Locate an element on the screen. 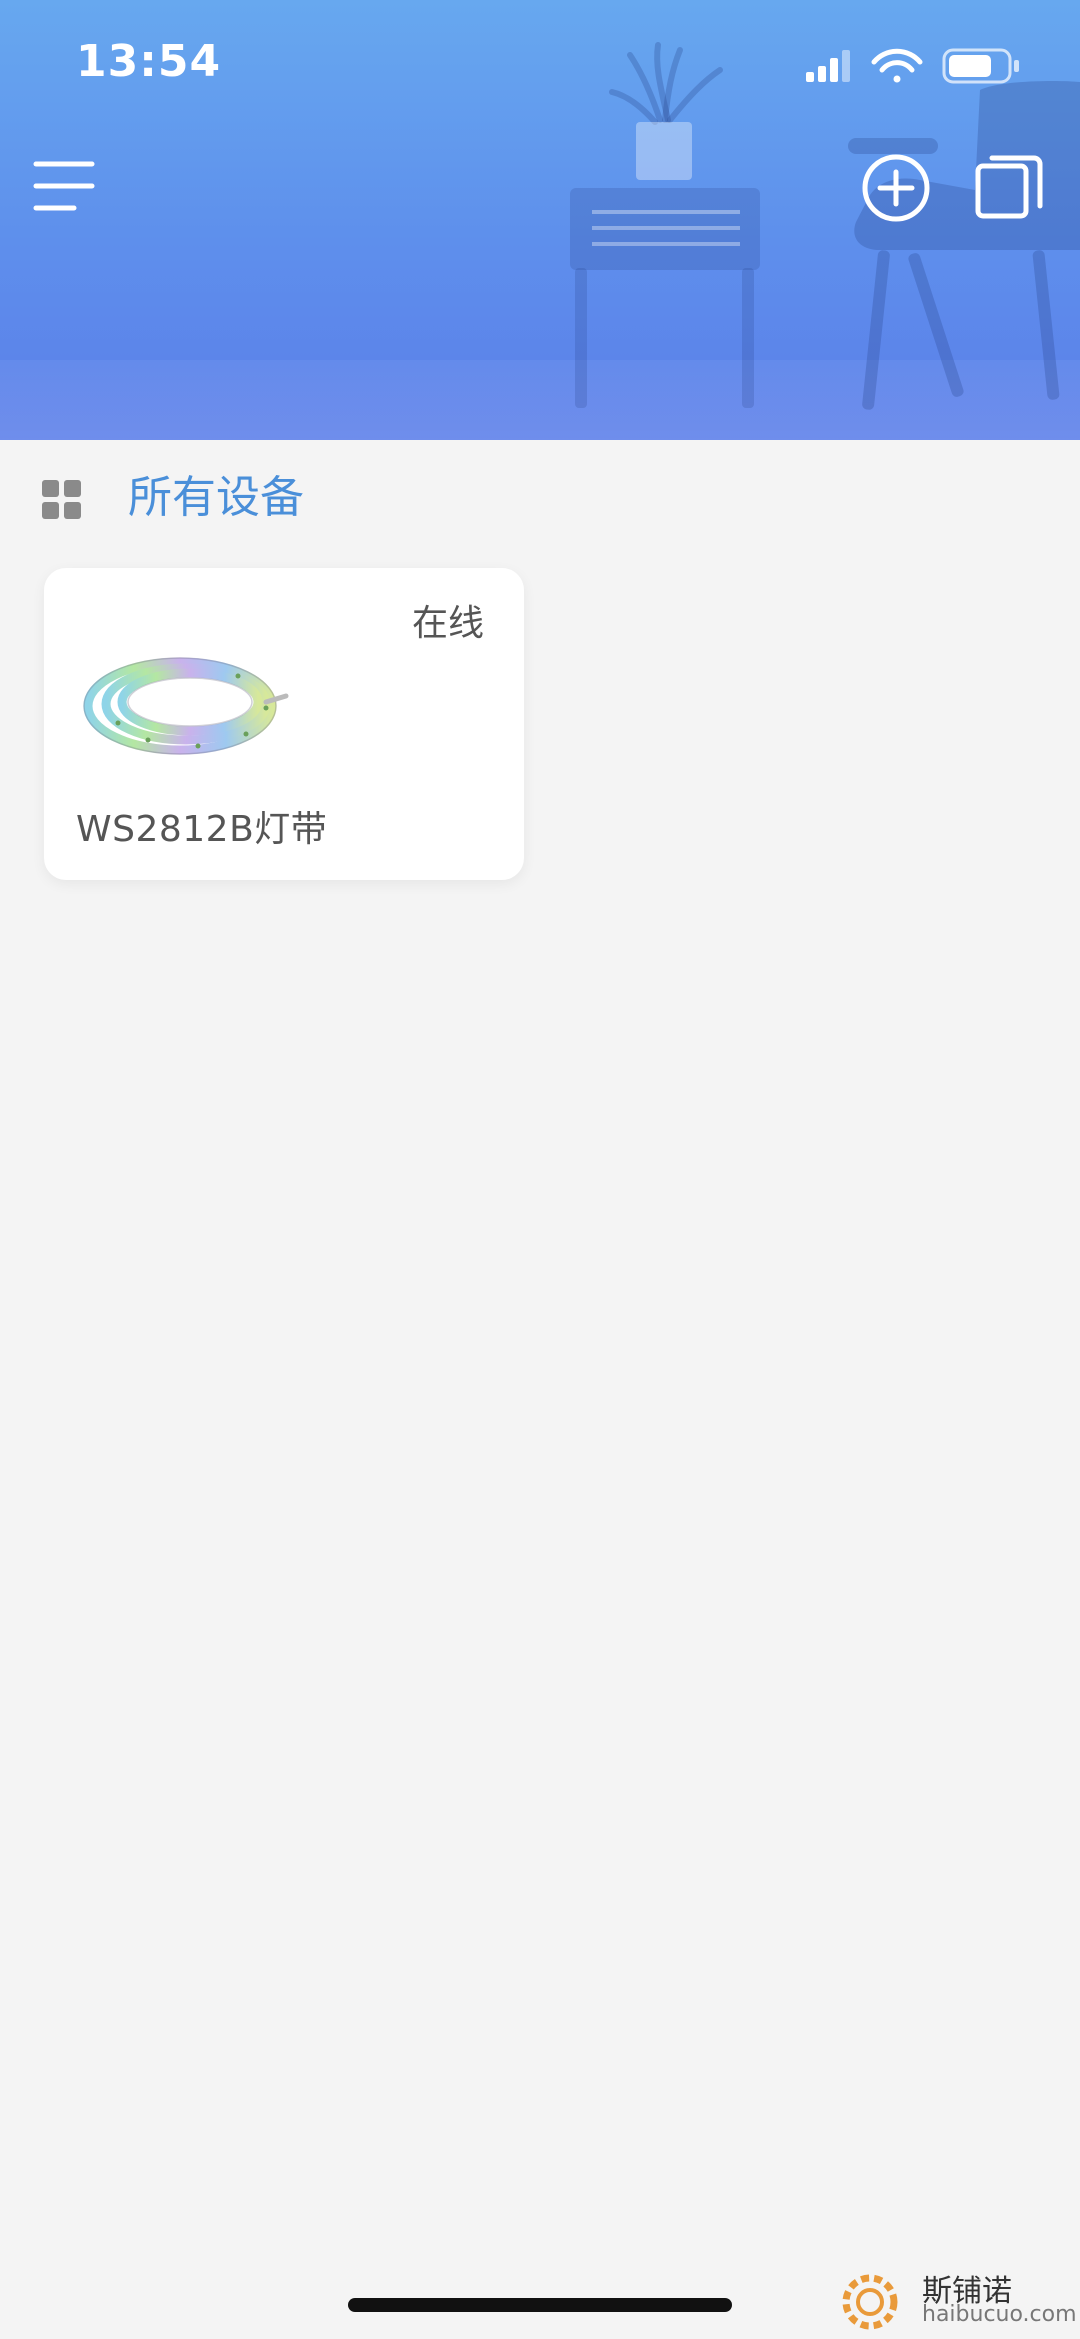  section-title-all-devices: 所有设备 is located at coordinates (216, 498).